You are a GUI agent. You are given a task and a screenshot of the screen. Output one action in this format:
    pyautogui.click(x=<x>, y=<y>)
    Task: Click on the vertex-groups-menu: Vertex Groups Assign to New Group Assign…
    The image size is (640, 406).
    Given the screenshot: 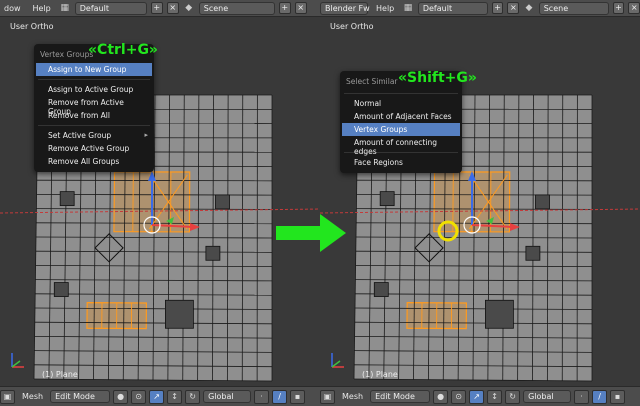 What is the action you would take?
    pyautogui.click(x=94, y=108)
    